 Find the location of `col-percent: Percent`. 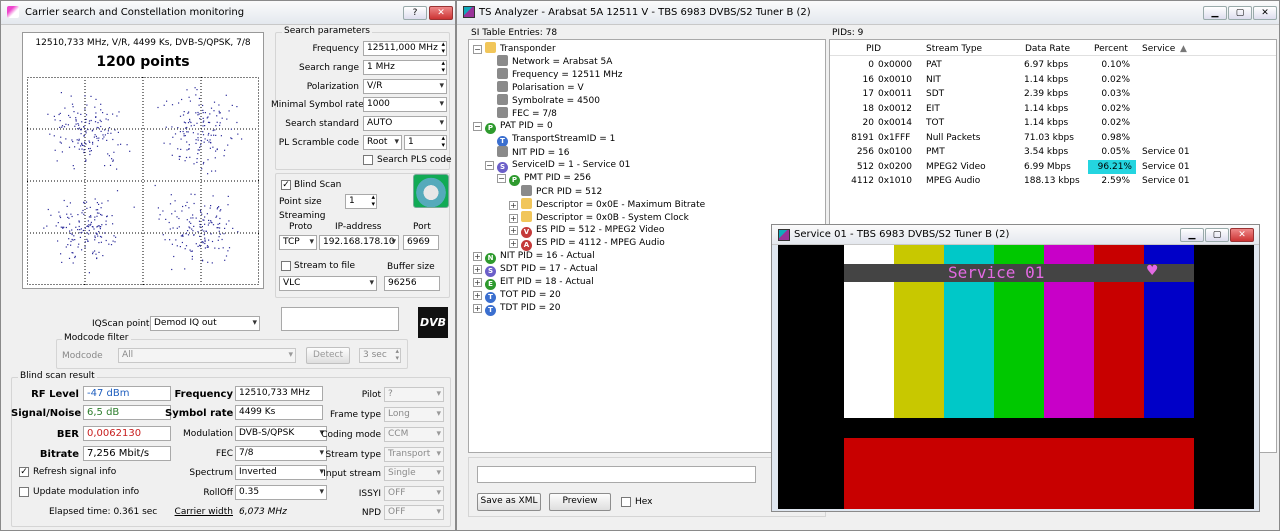

col-percent: Percent is located at coordinates (1111, 49).